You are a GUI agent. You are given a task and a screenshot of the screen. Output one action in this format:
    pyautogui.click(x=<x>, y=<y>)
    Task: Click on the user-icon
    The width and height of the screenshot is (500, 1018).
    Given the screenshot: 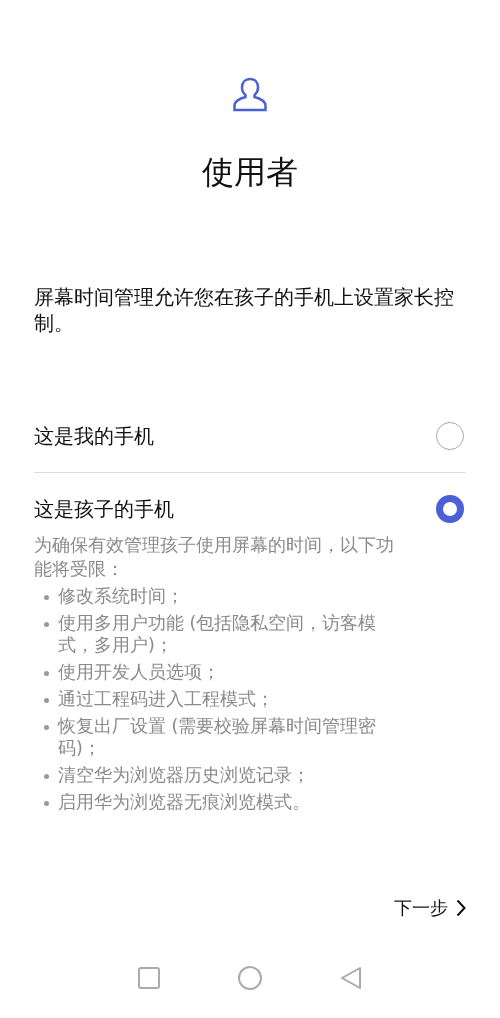 What is the action you would take?
    pyautogui.click(x=250, y=94)
    